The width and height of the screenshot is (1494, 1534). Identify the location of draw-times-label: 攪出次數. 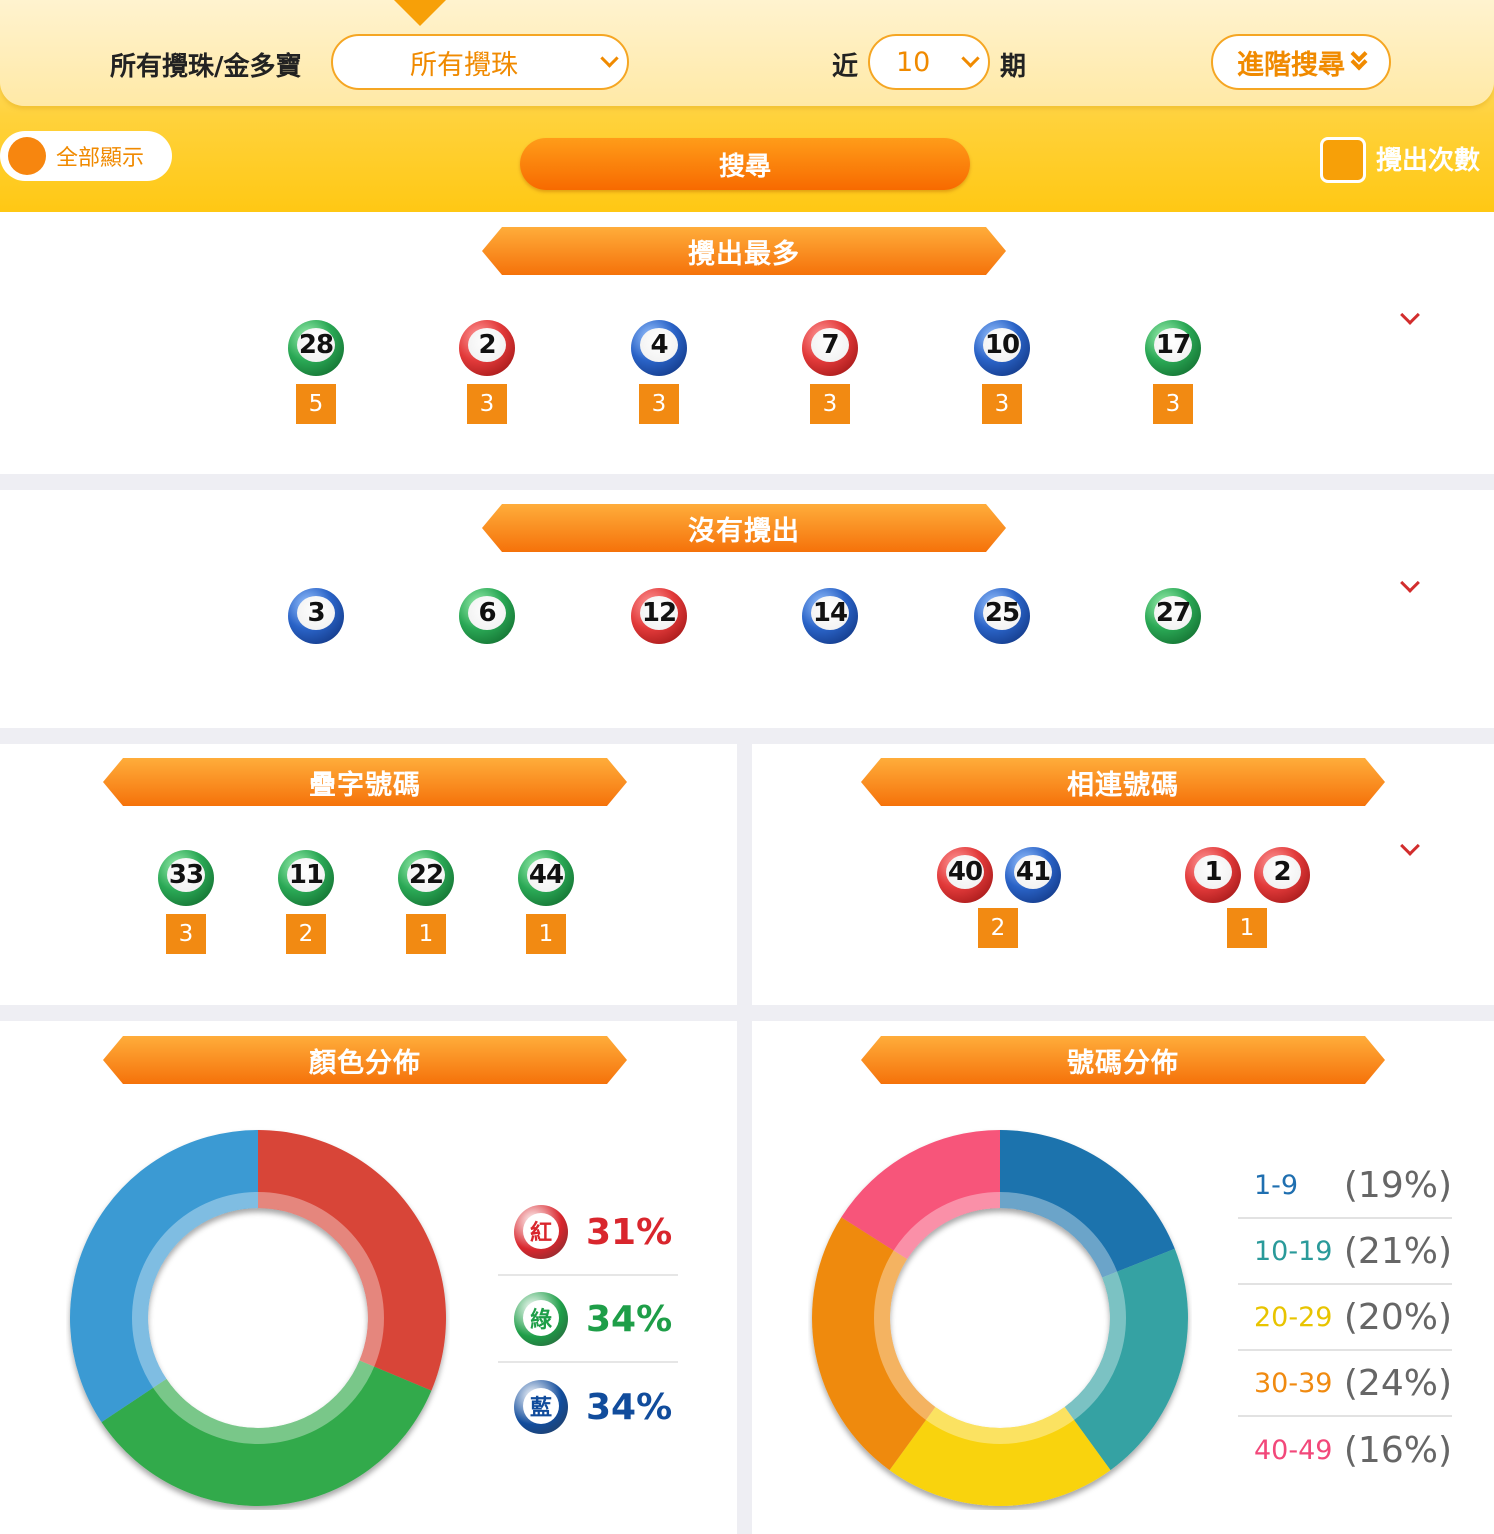
(1428, 161).